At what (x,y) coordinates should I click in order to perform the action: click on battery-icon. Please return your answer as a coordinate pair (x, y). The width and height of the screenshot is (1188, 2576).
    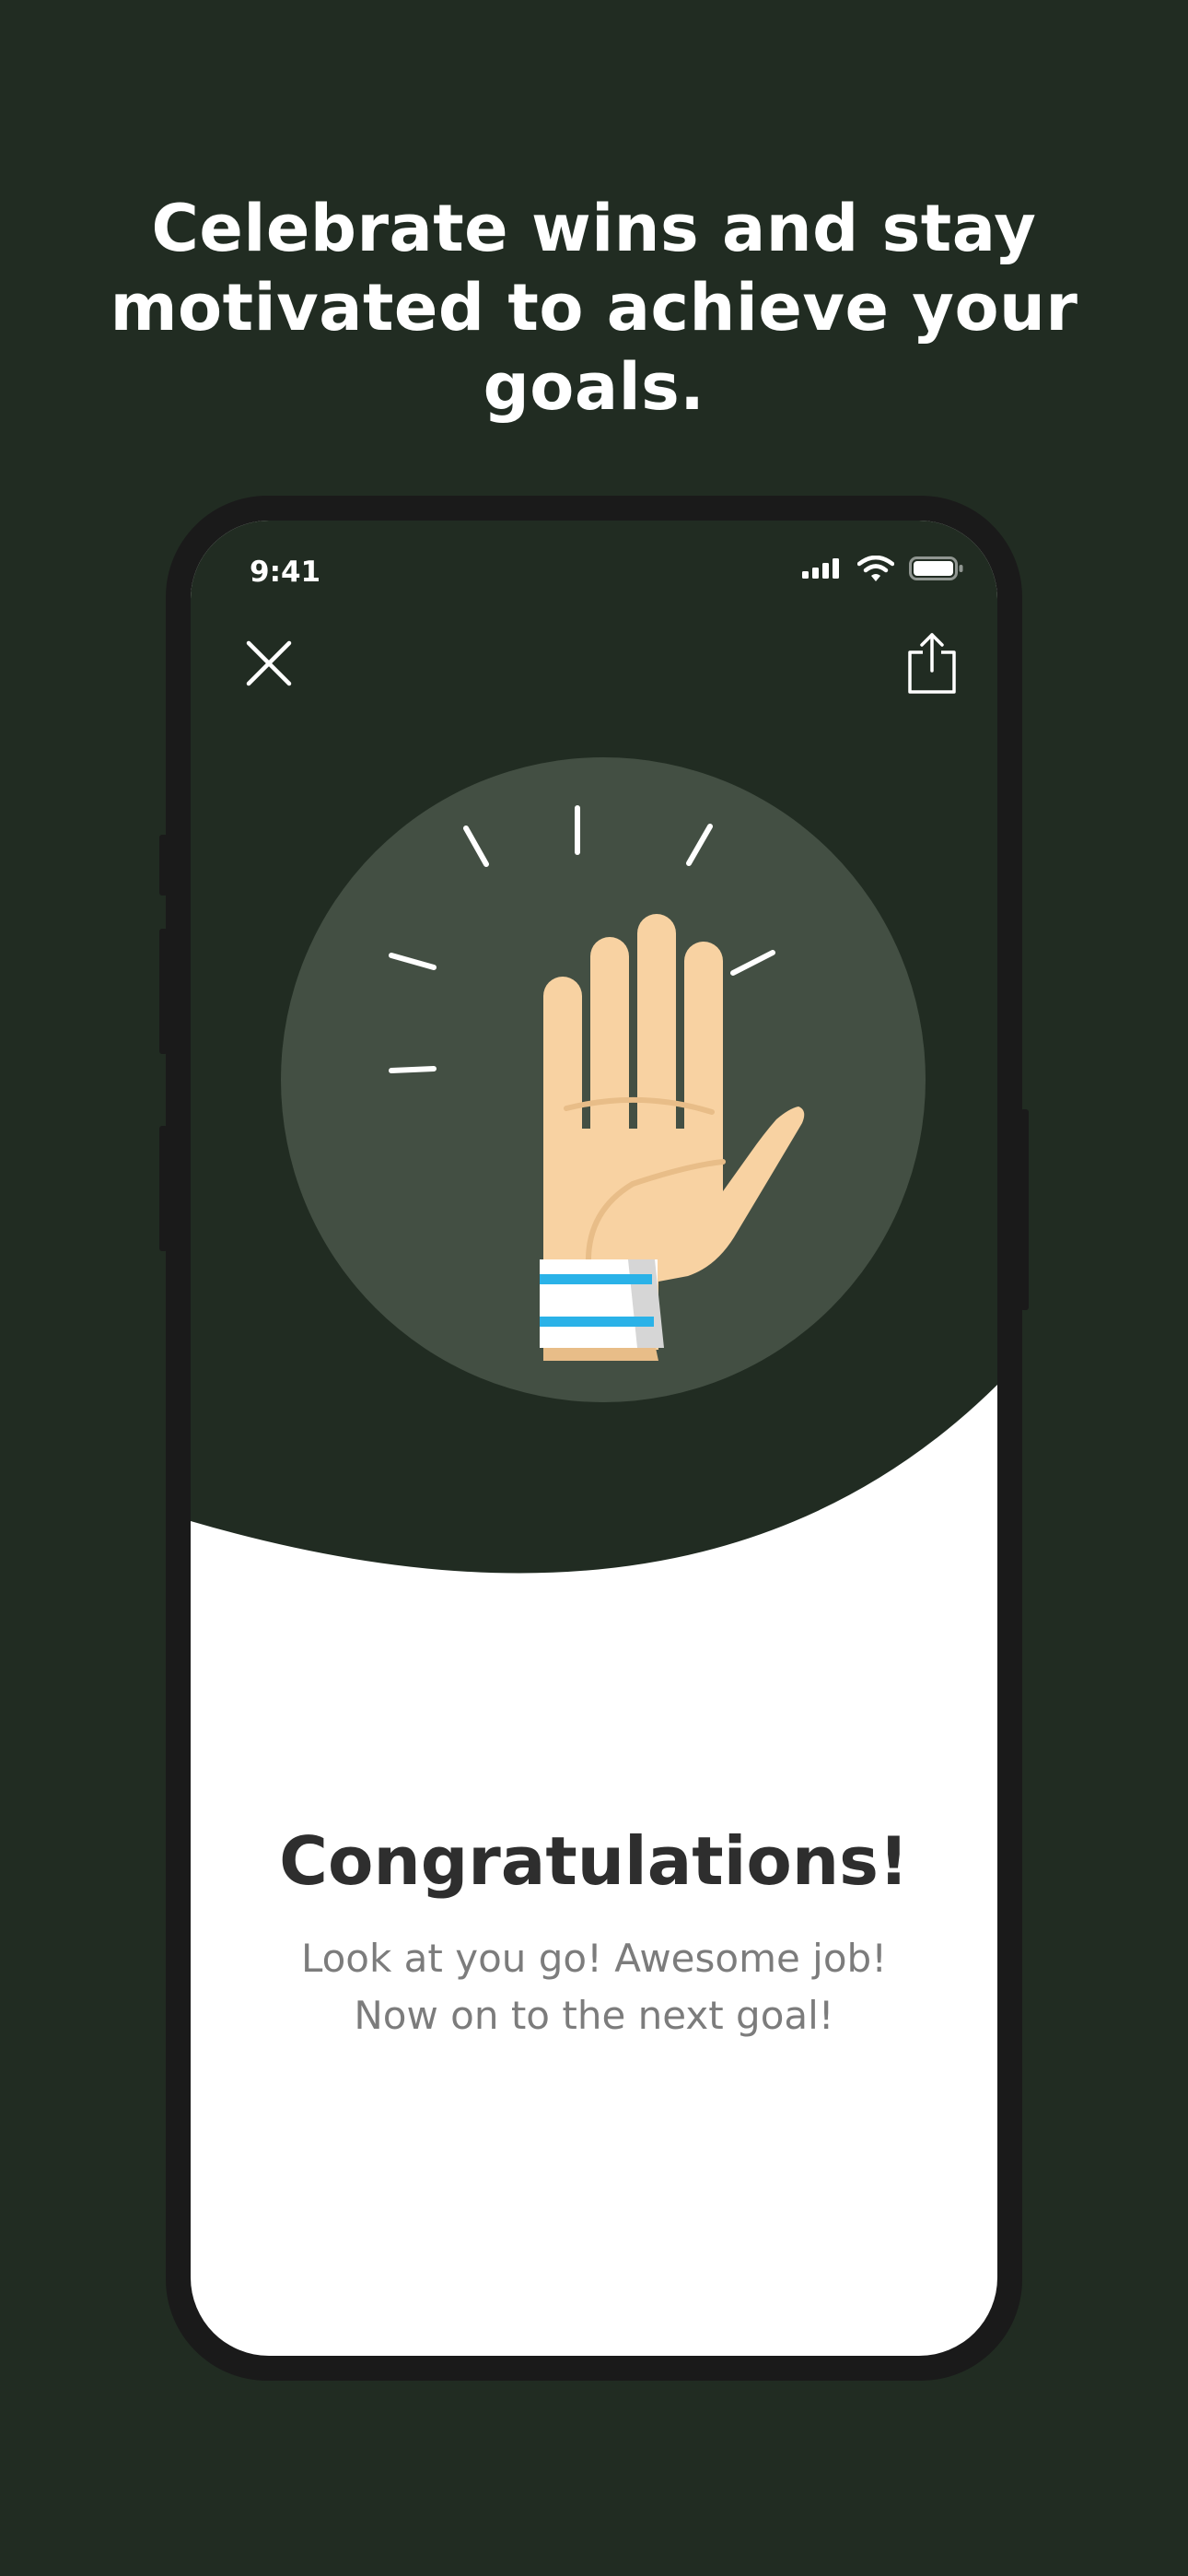
    Looking at the image, I should click on (937, 568).